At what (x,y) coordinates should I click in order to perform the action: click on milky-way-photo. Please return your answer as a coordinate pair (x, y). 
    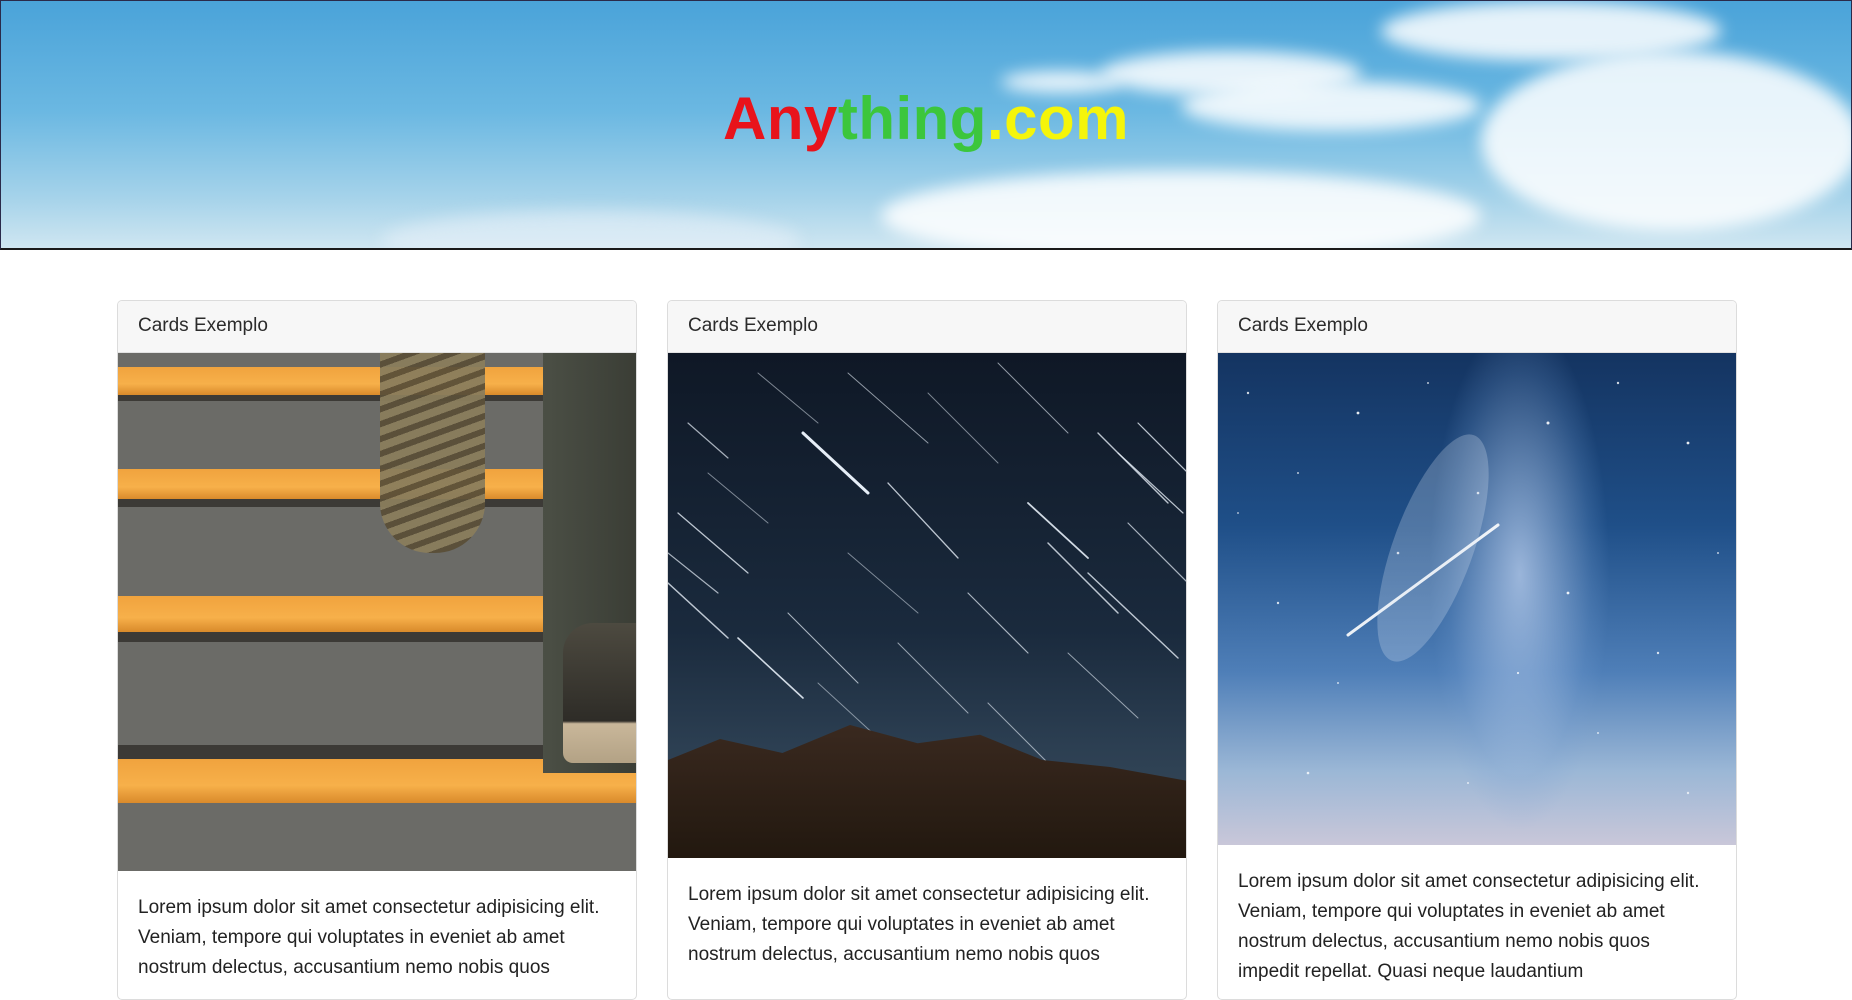
    Looking at the image, I should click on (1477, 599).